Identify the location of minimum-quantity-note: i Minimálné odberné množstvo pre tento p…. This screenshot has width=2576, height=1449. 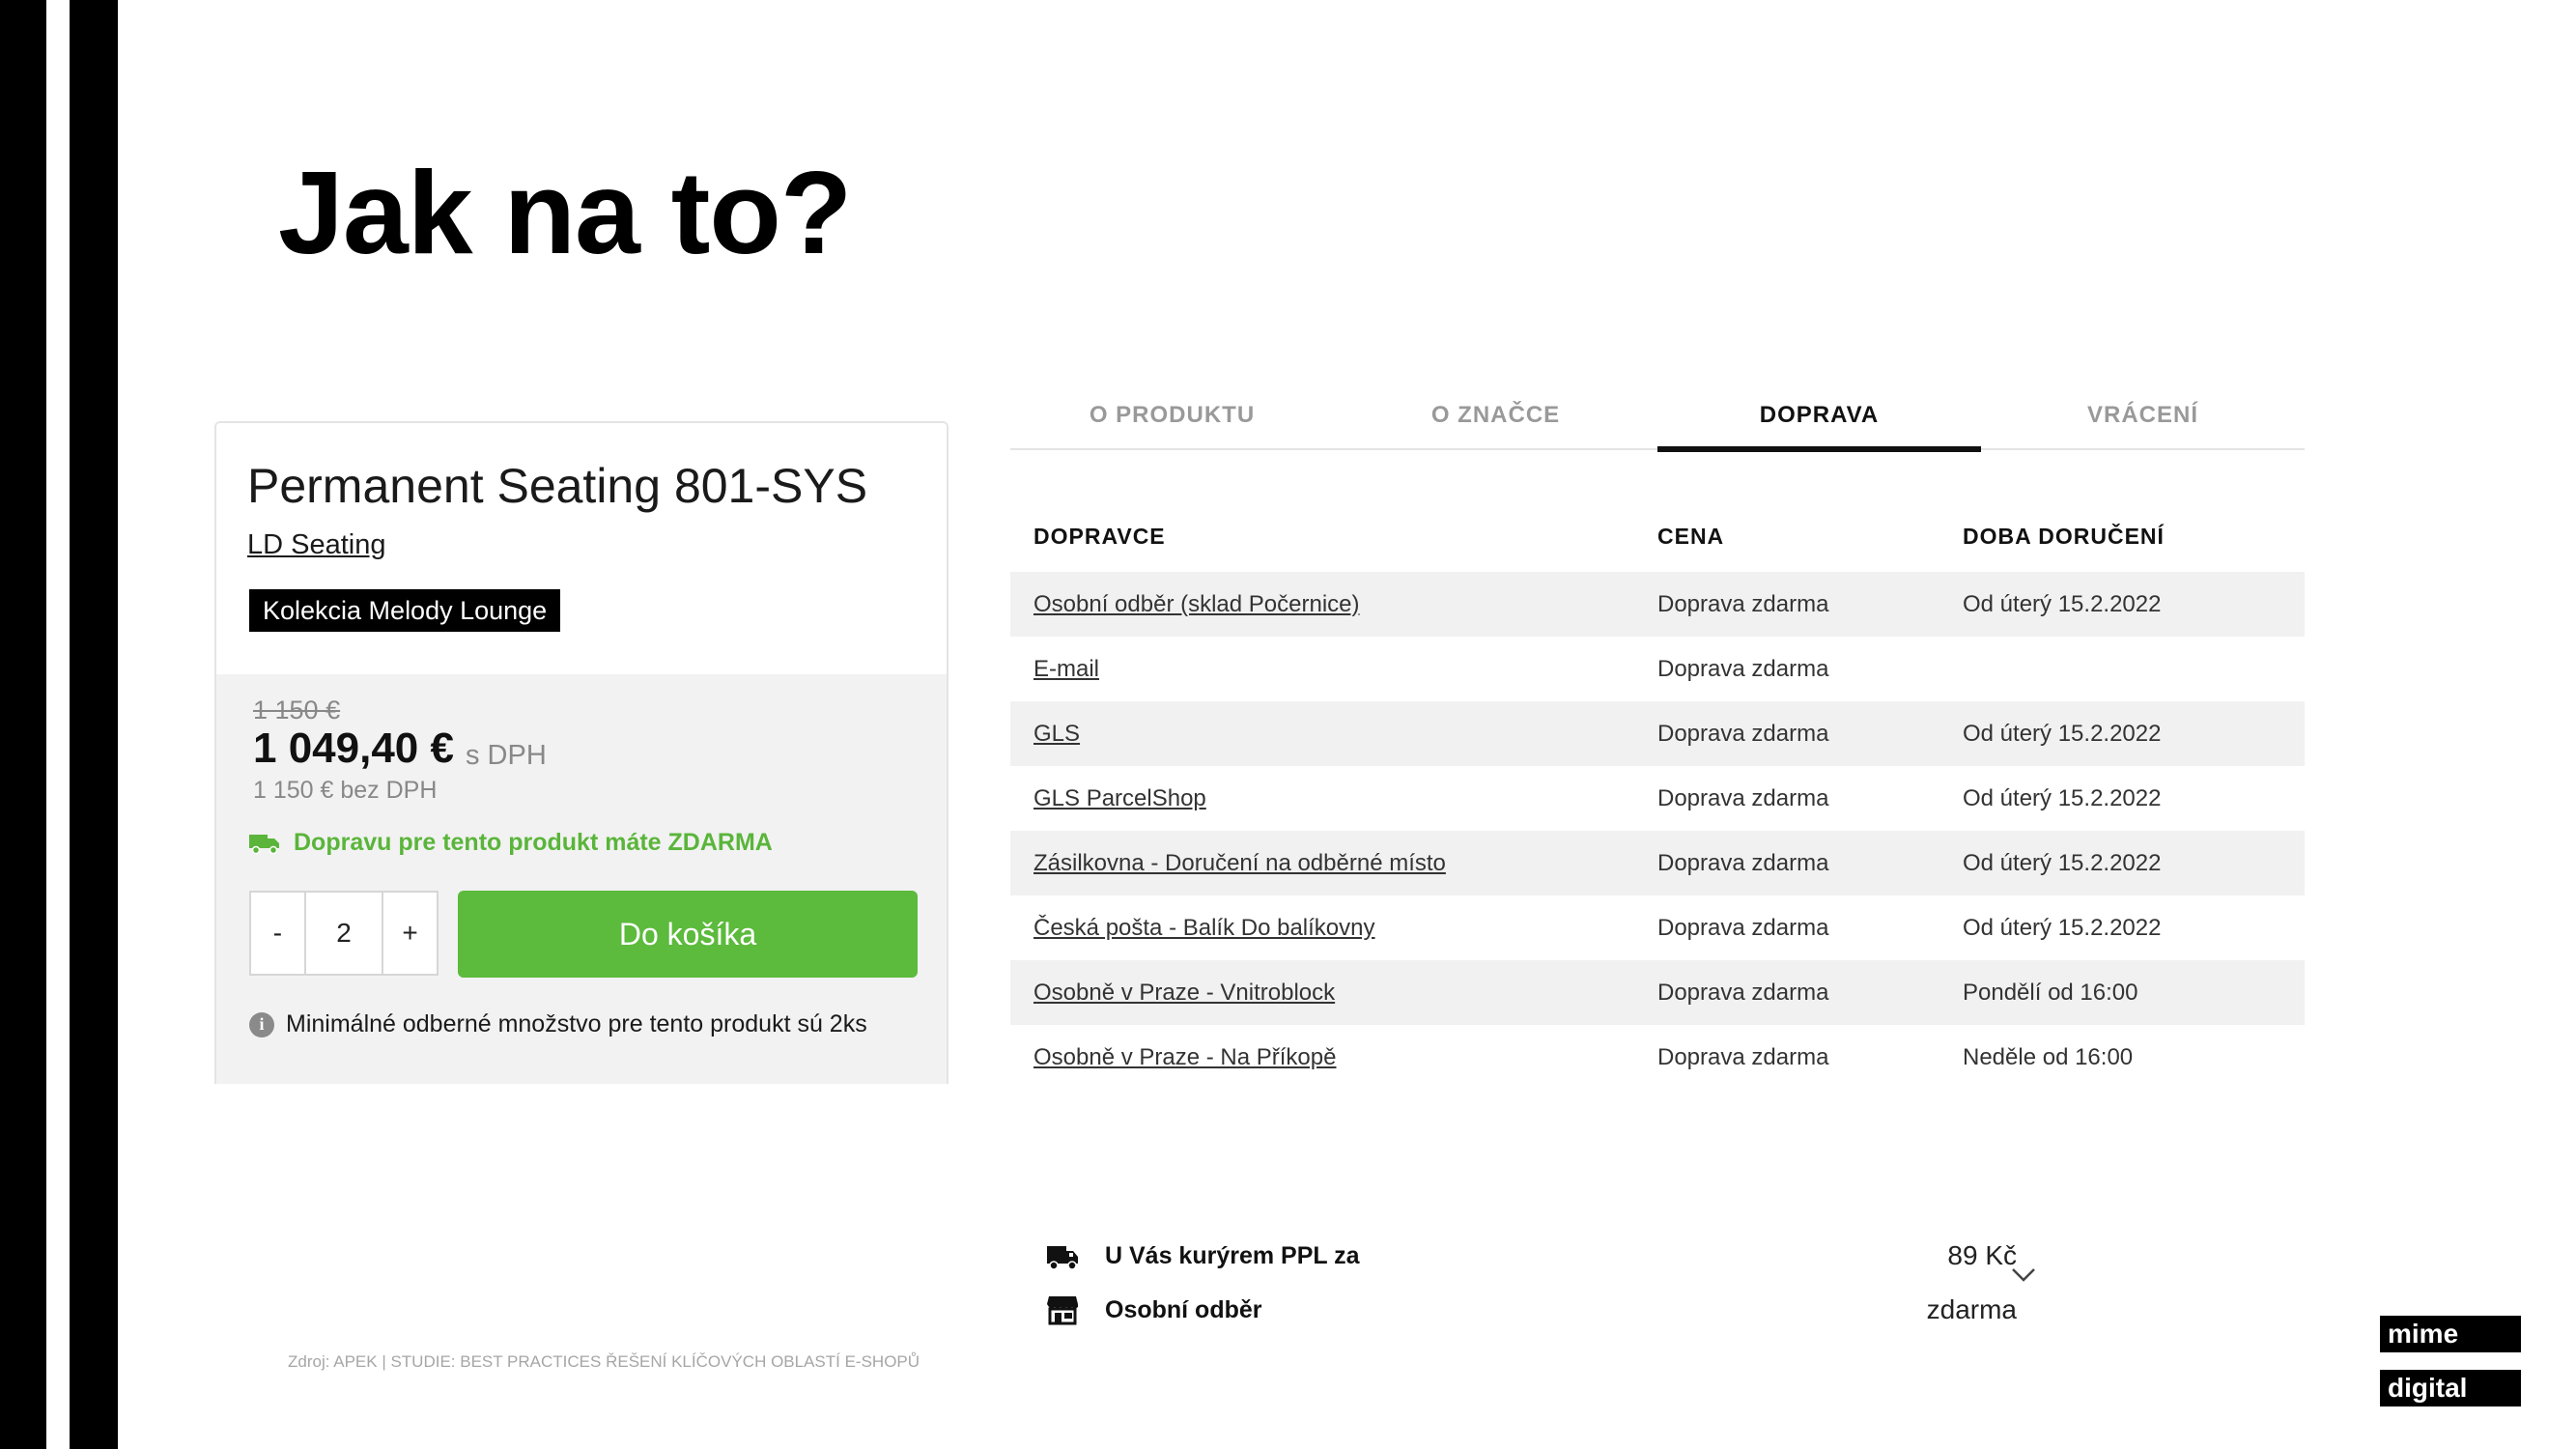
(558, 1024).